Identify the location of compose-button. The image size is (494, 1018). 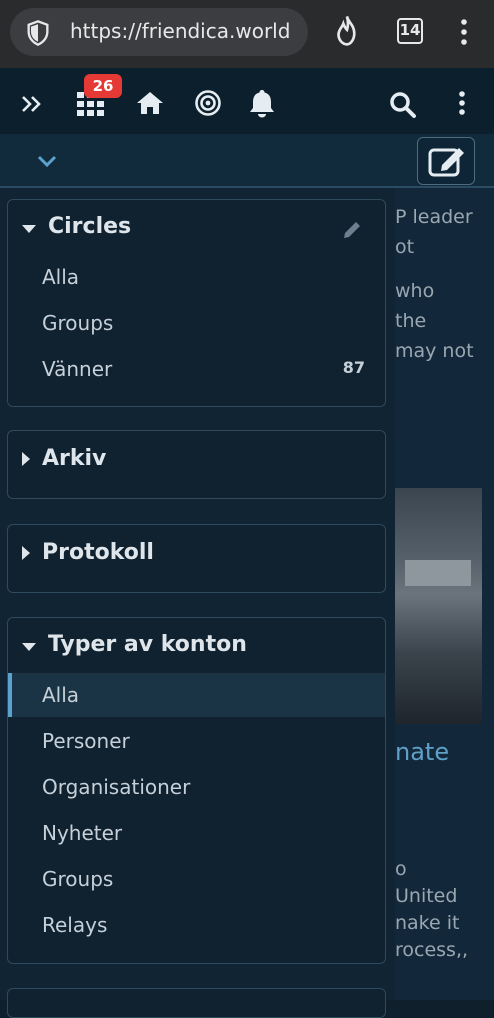
(446, 161).